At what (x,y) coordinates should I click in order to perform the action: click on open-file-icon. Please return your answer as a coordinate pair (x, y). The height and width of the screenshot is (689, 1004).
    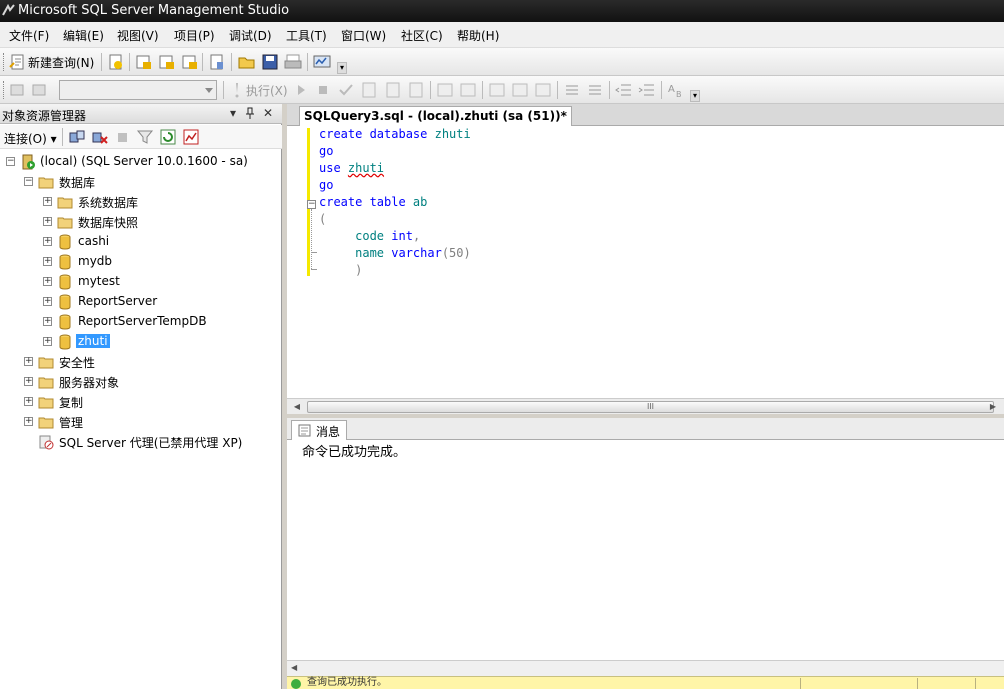
    Looking at the image, I should click on (247, 62).